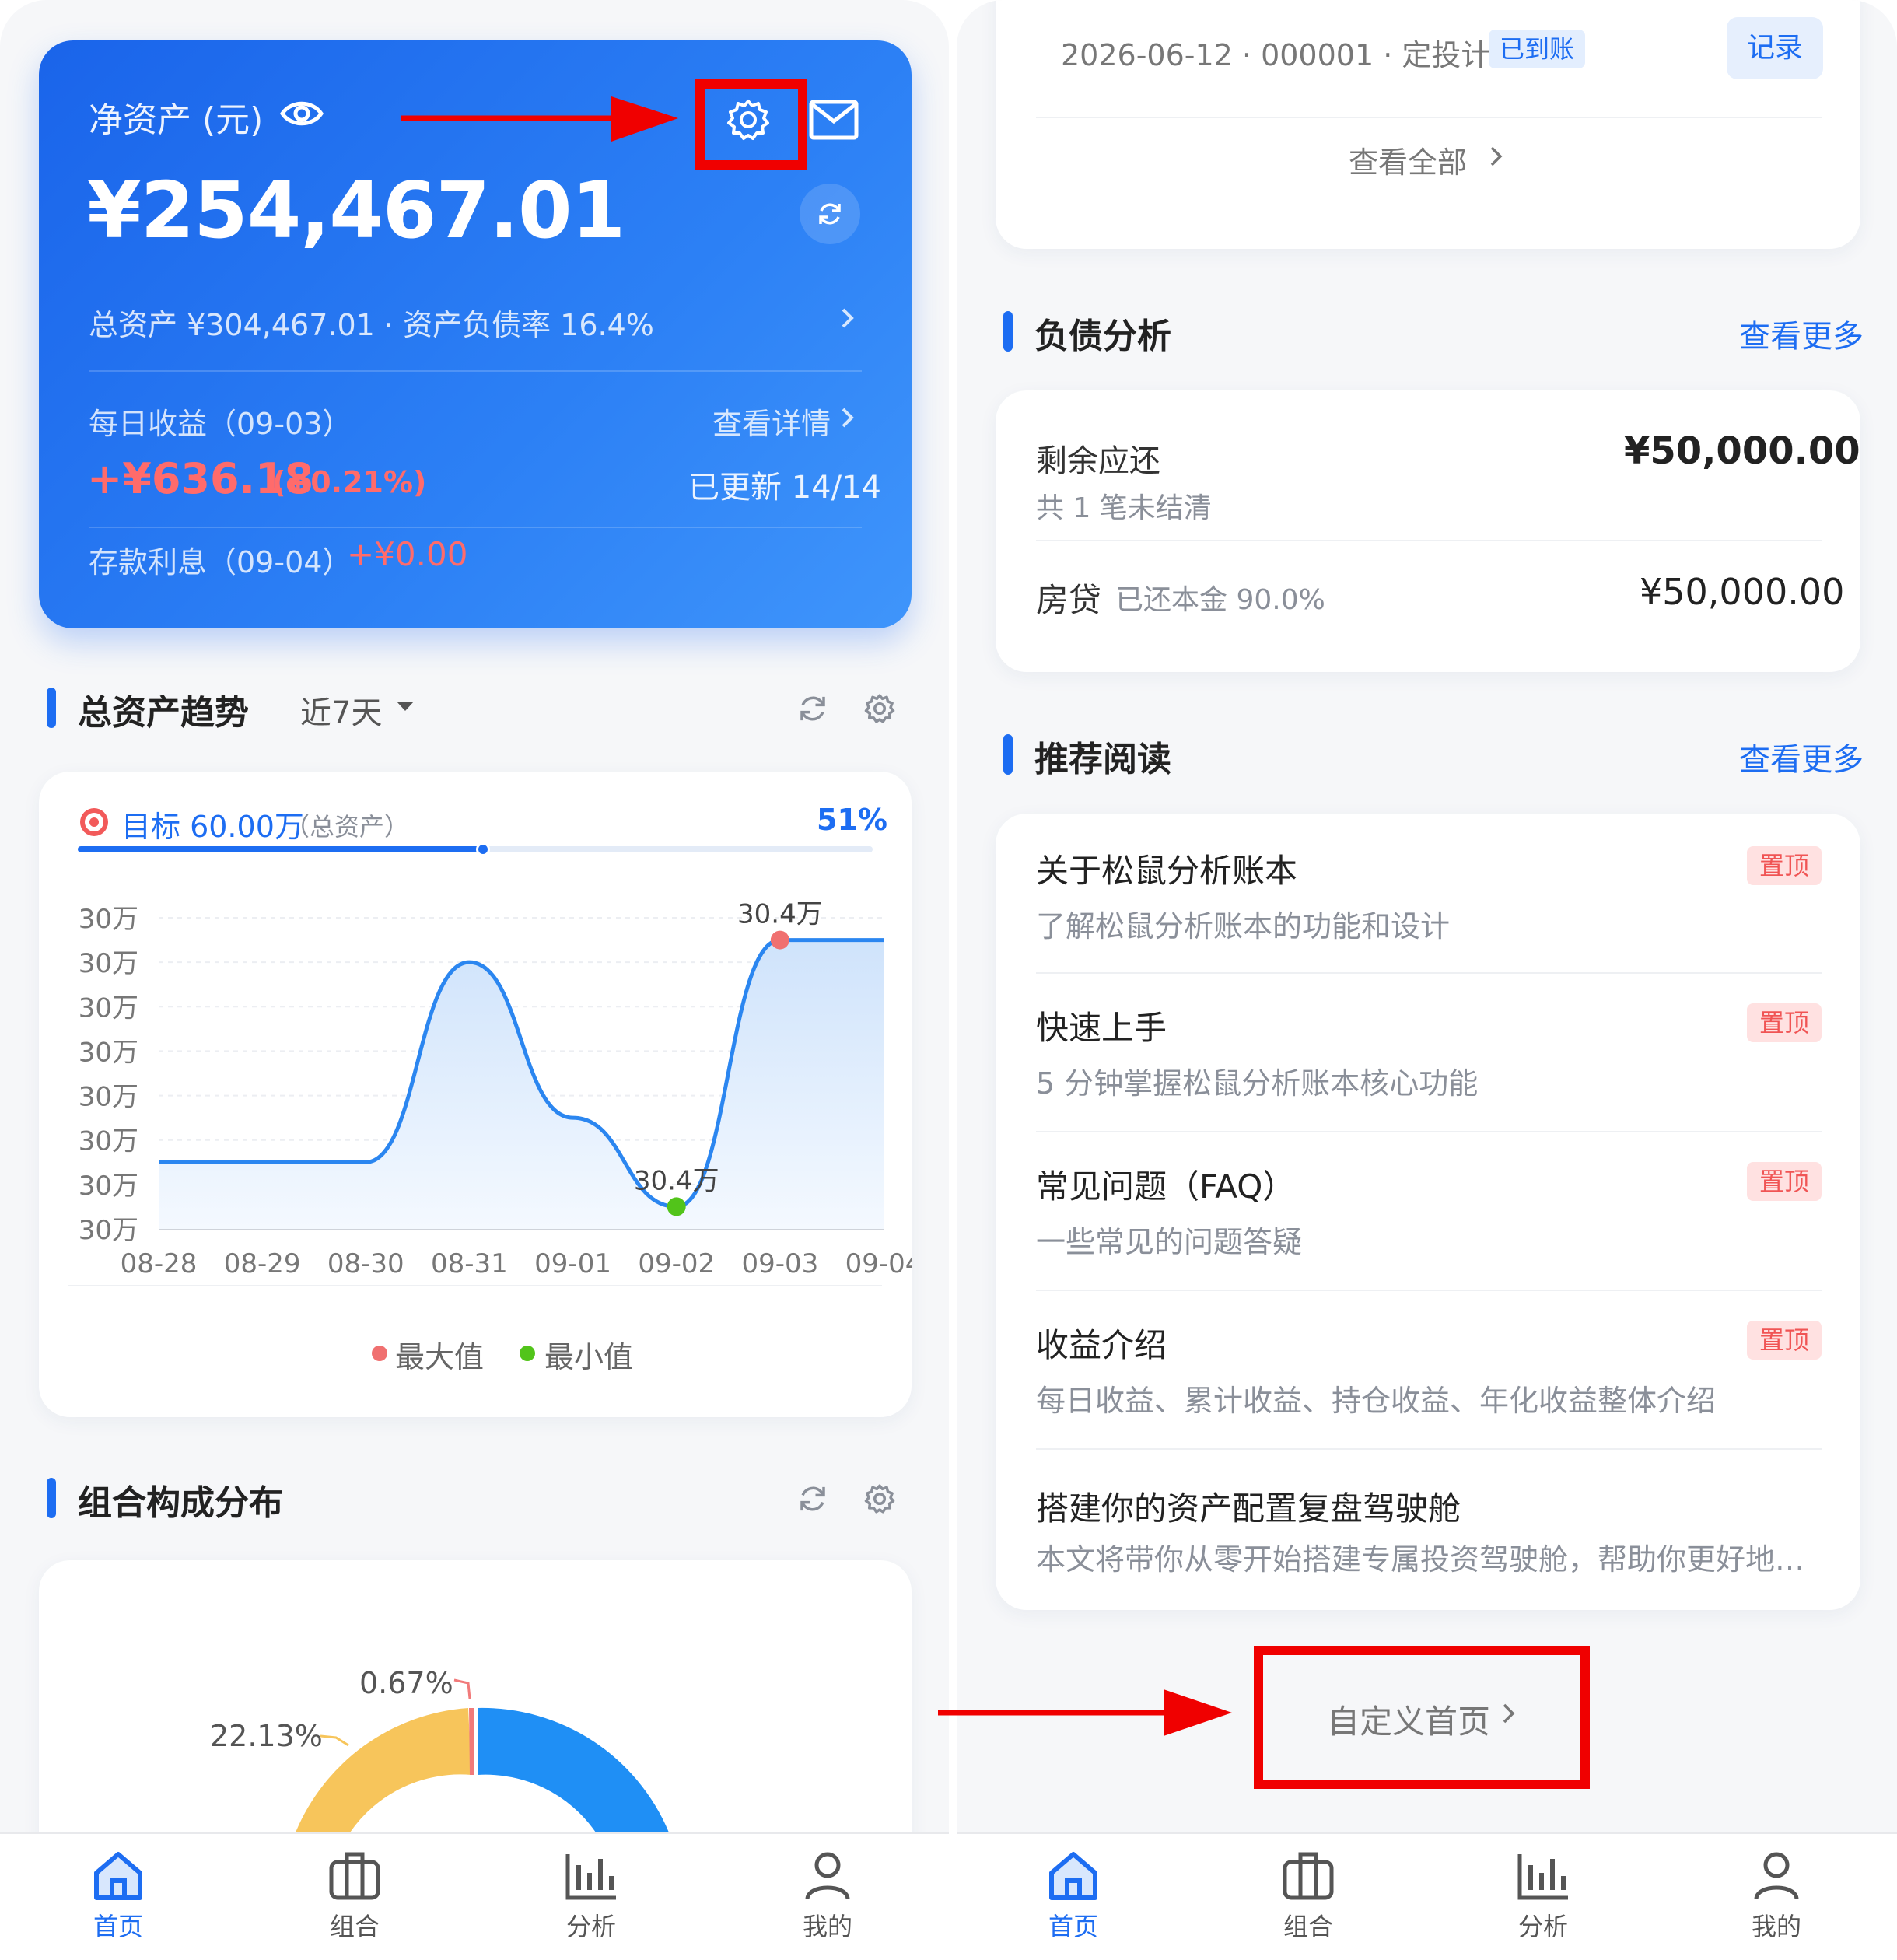 This screenshot has height=1960, width=1897. Describe the element at coordinates (589, 1357) in the screenshot. I see `min-legend-label: 最小值` at that location.